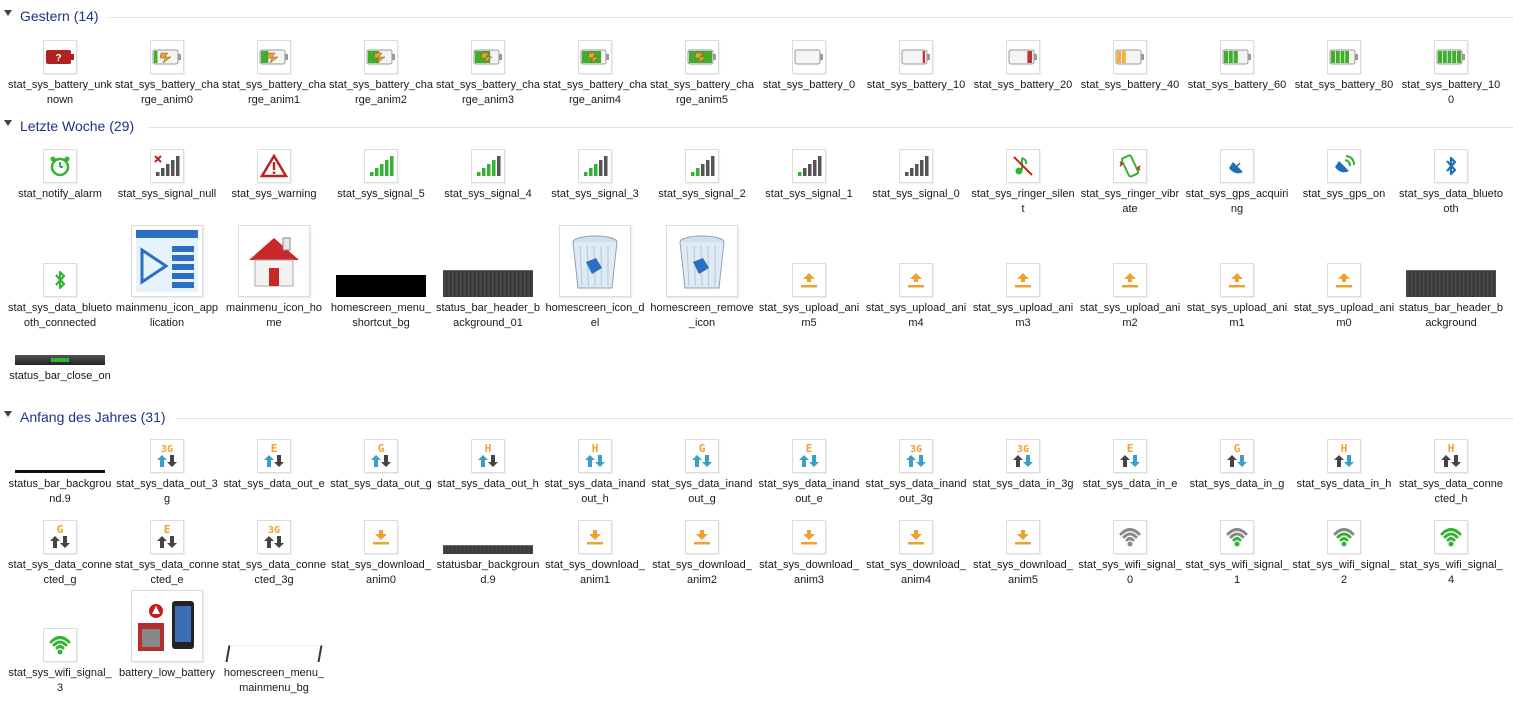 The image size is (1513, 721). What do you see at coordinates (60, 434) in the screenshot?
I see `thin-bar-icon` at bounding box center [60, 434].